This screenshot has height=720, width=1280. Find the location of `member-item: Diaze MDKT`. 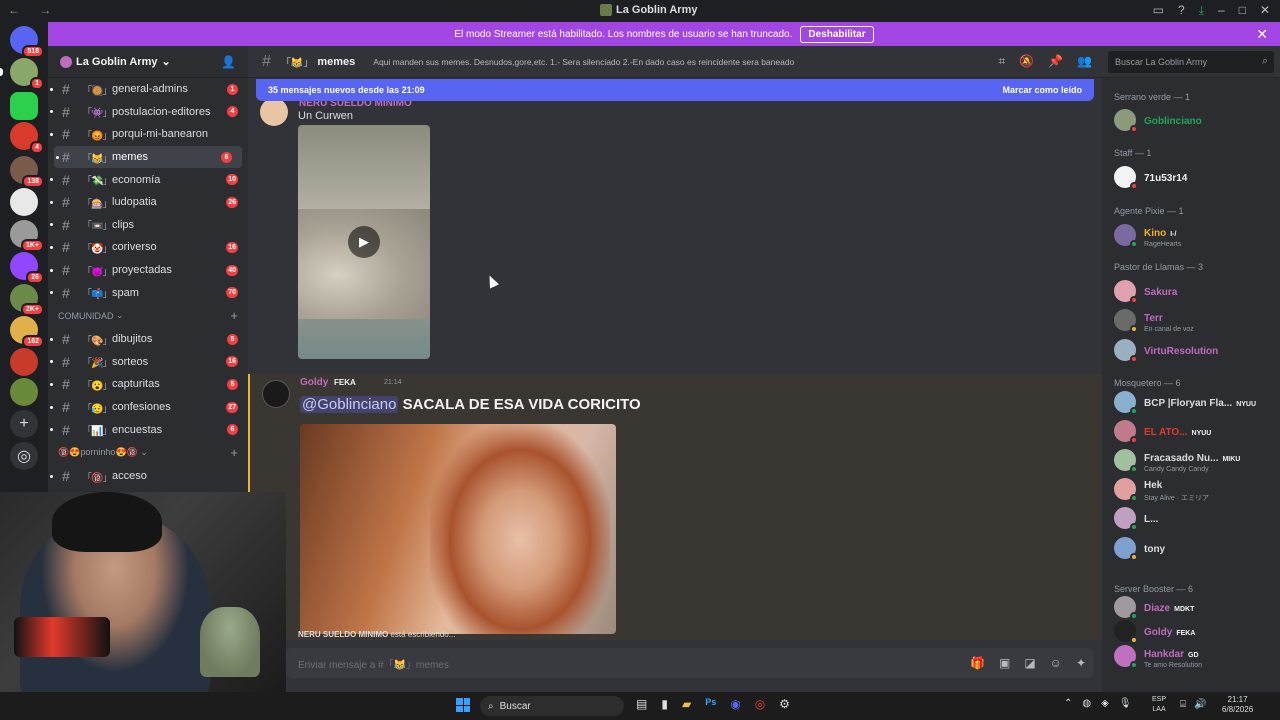

member-item: Diaze MDKT is located at coordinates (1195, 607).